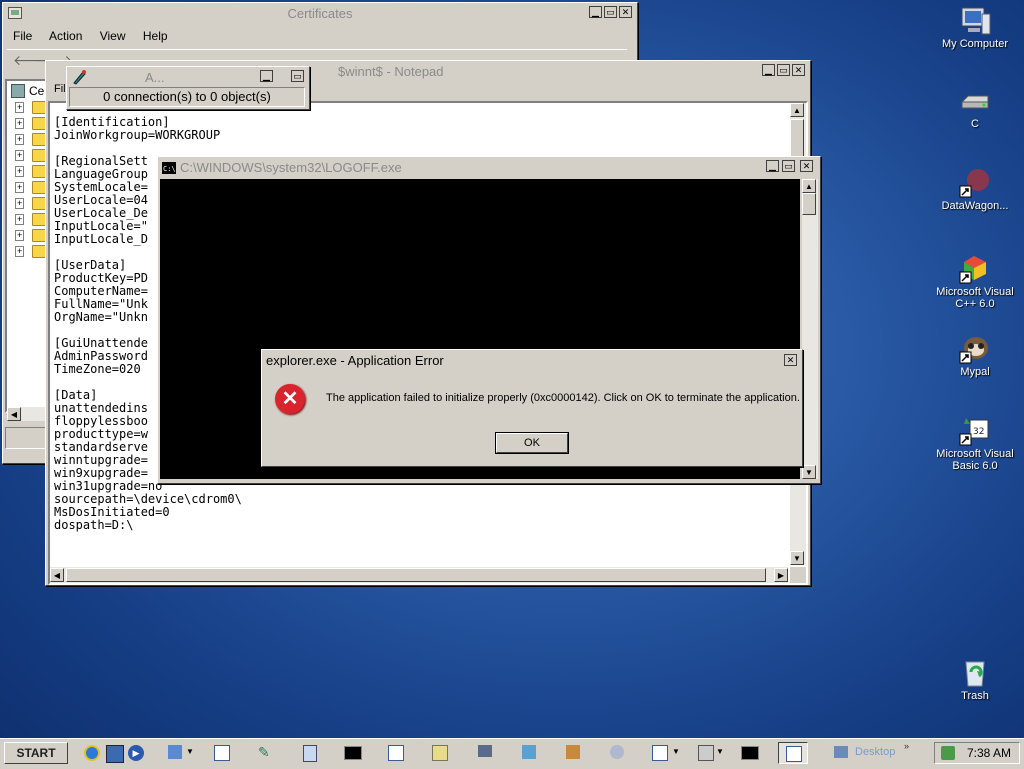 Image resolution: width=1024 pixels, height=769 pixels. What do you see at coordinates (975, 674) in the screenshot?
I see `trash-icon` at bounding box center [975, 674].